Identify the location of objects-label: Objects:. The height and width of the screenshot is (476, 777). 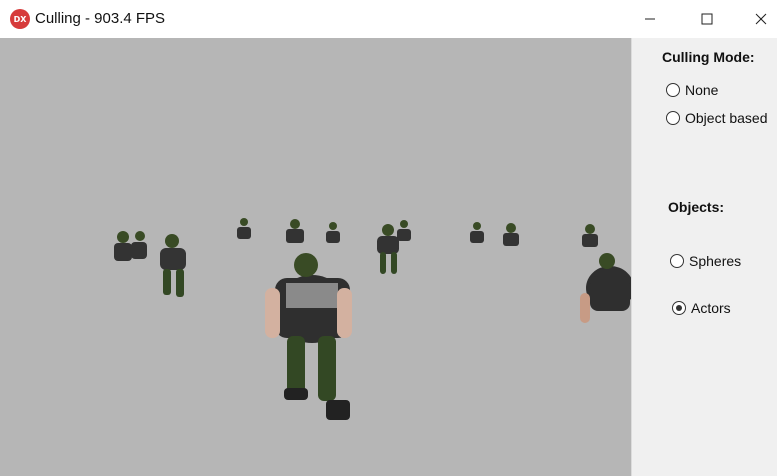
(696, 207).